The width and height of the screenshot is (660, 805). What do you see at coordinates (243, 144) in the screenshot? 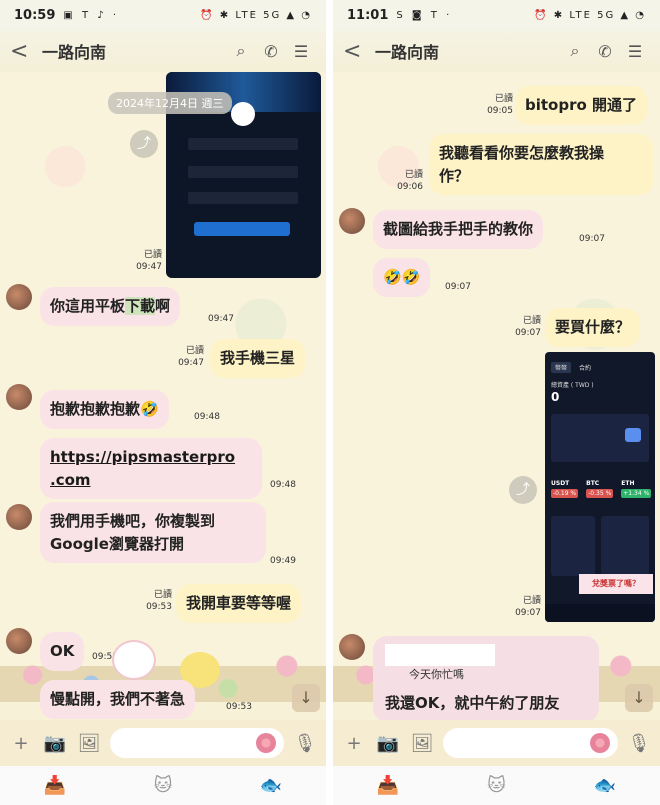
I see `image-field` at bounding box center [243, 144].